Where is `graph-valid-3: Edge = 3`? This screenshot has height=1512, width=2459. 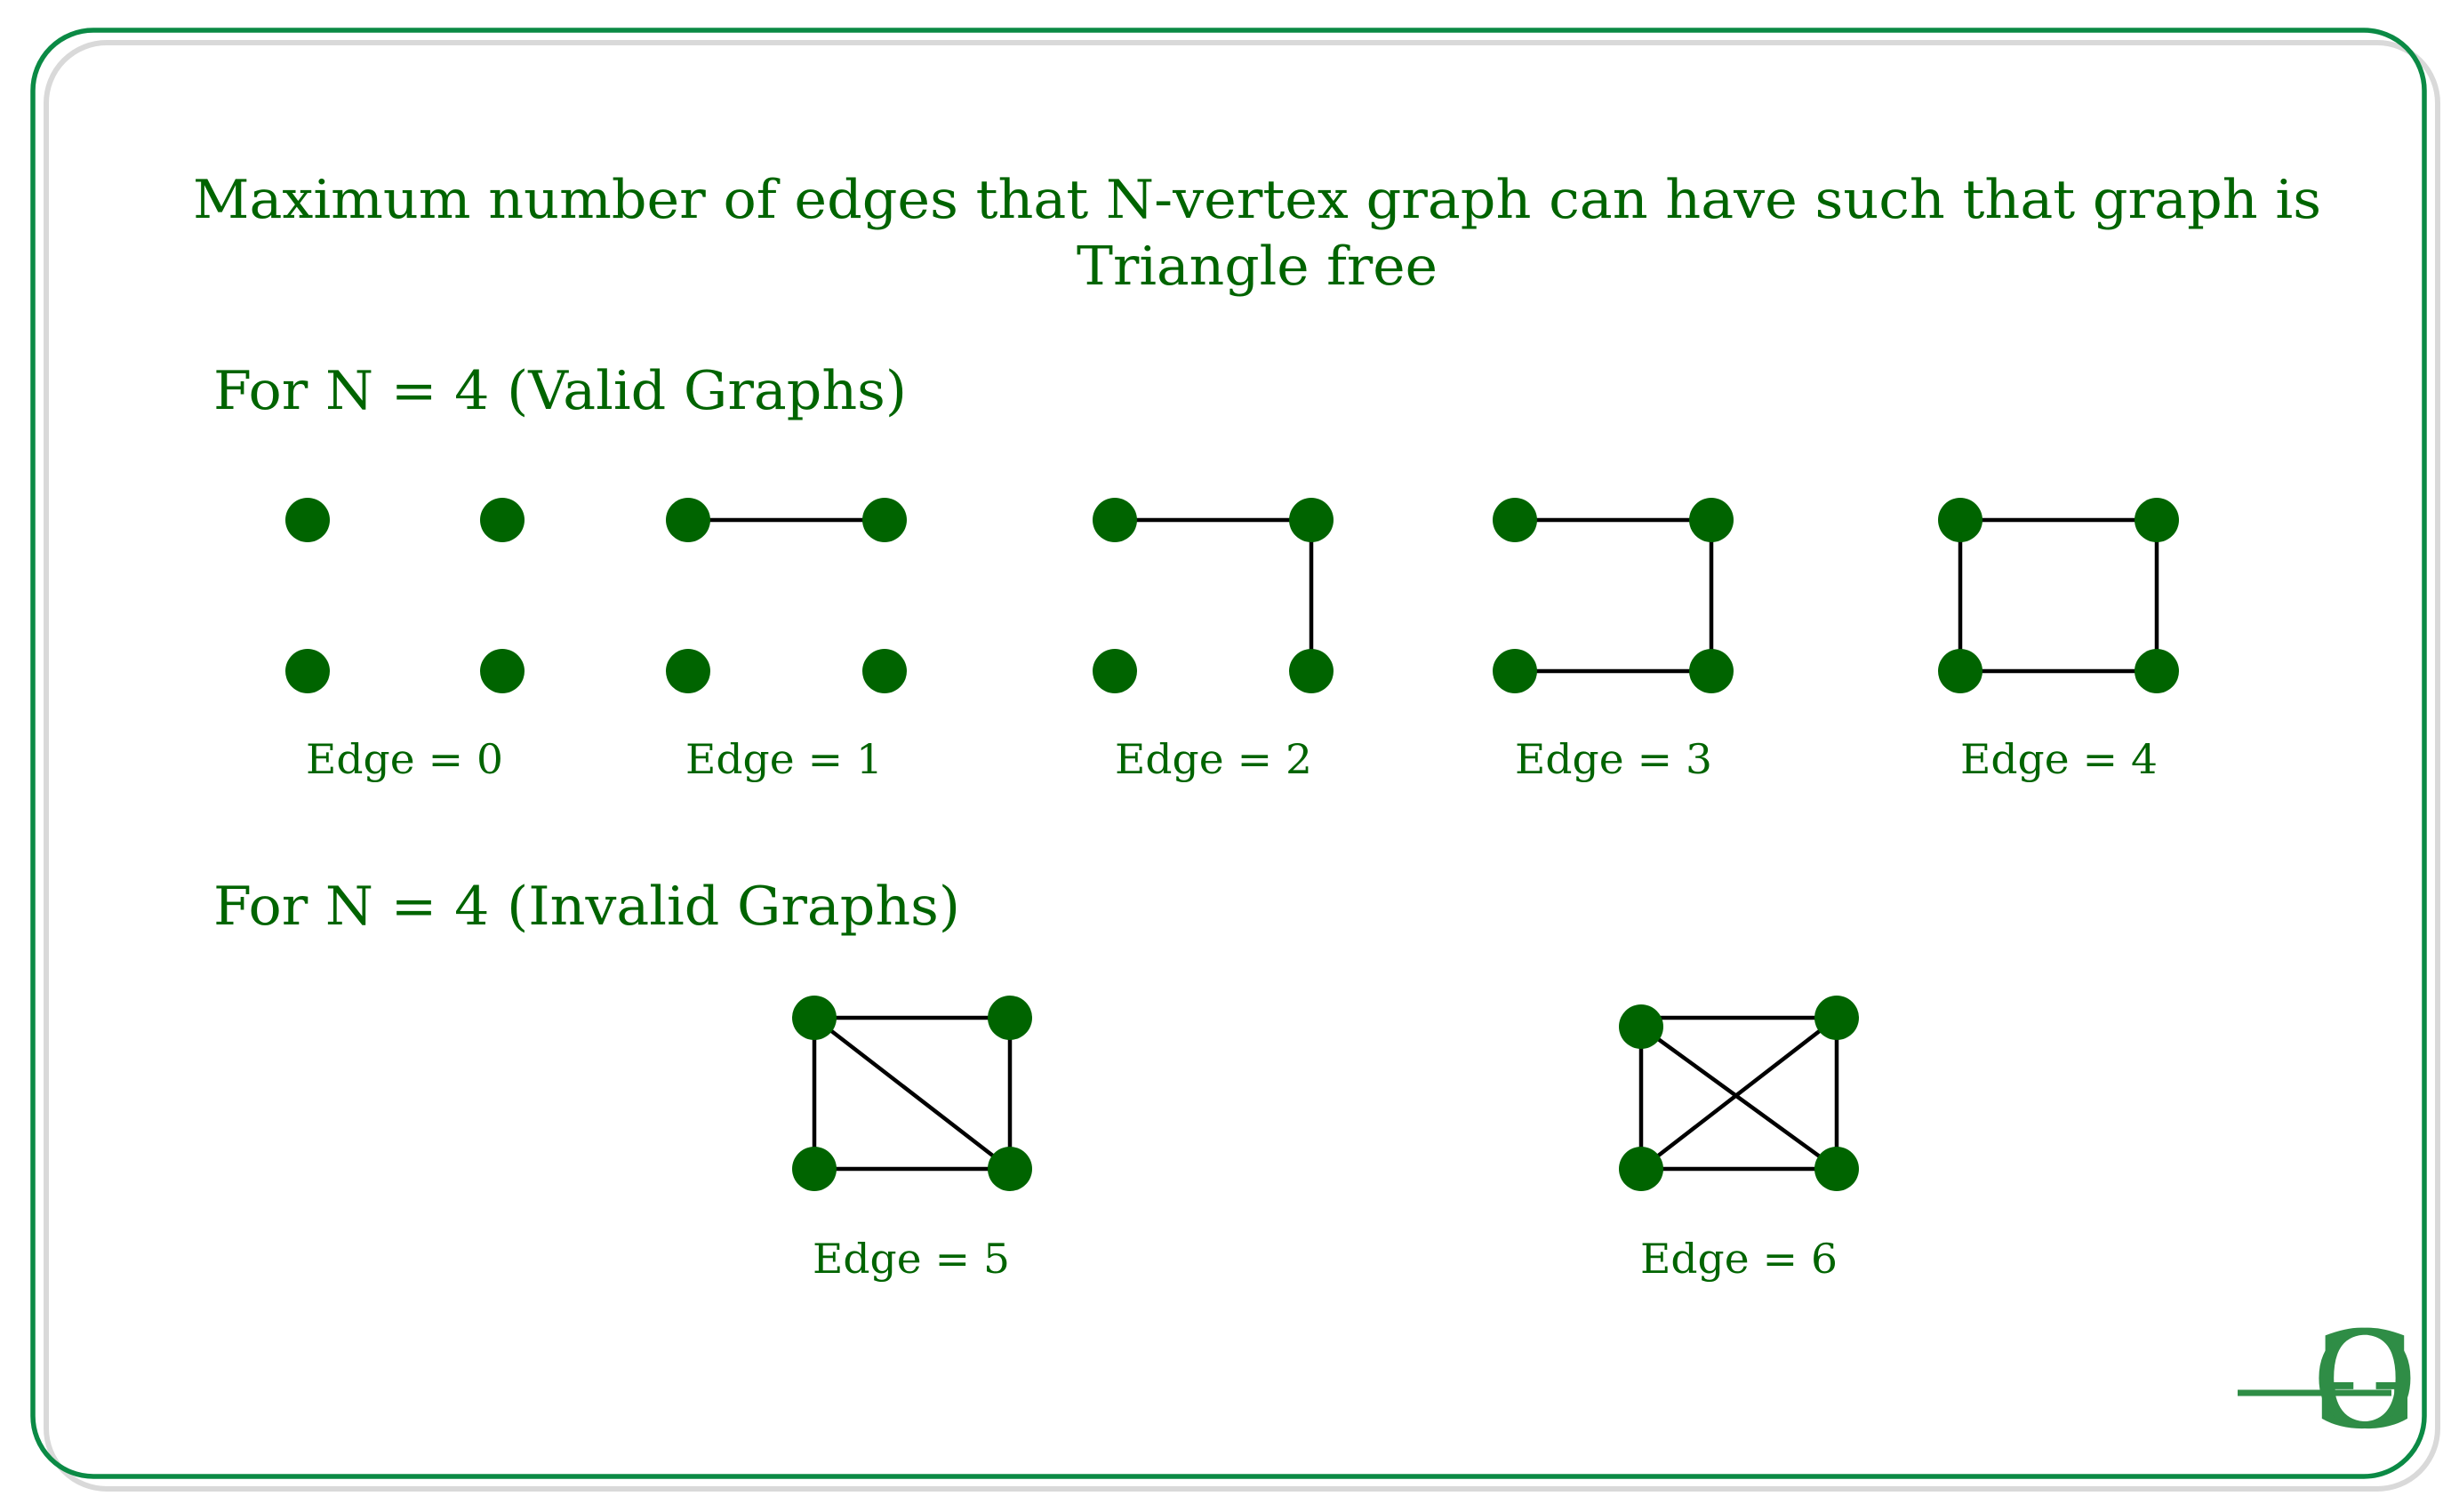
graph-valid-3: Edge = 3 is located at coordinates (1613, 640).